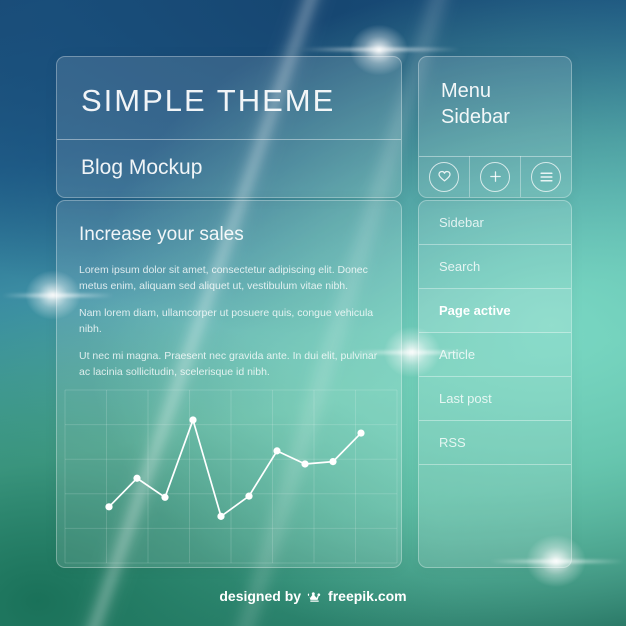  What do you see at coordinates (161, 234) in the screenshot?
I see `content-heading: Increase your sales` at bounding box center [161, 234].